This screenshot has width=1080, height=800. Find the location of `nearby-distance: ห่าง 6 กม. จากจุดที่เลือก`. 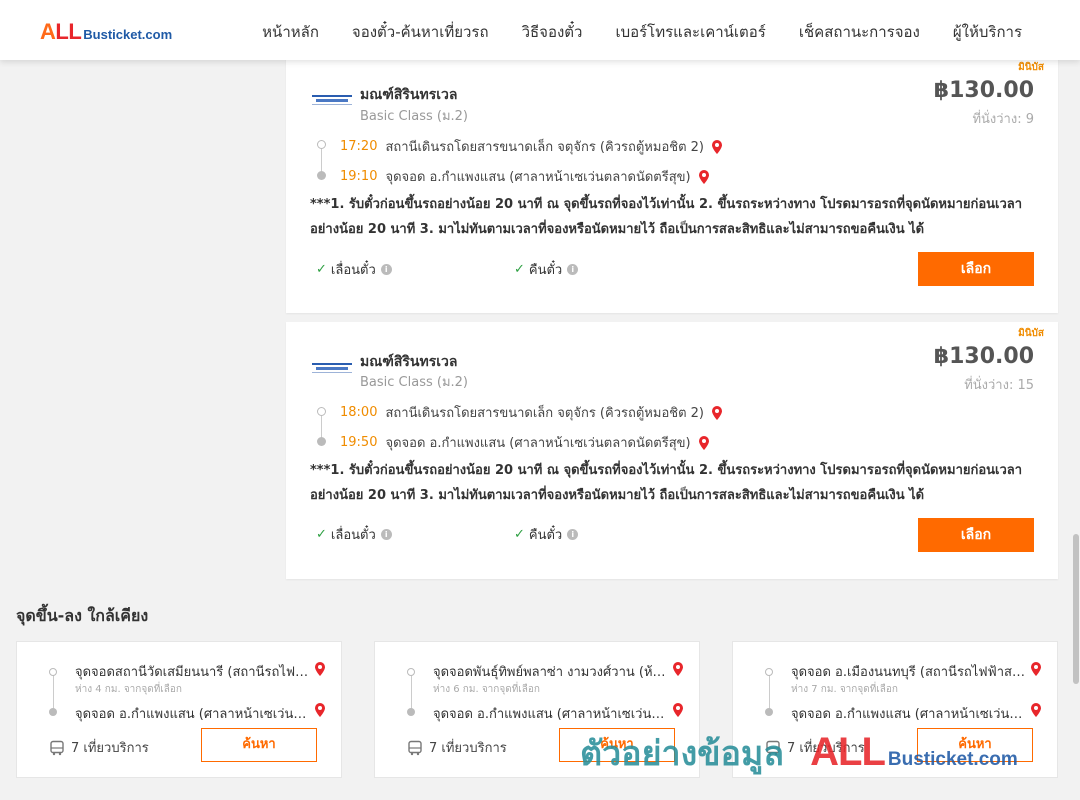

nearby-distance: ห่าง 6 กม. จากจุดที่เลือก is located at coordinates (486, 689).